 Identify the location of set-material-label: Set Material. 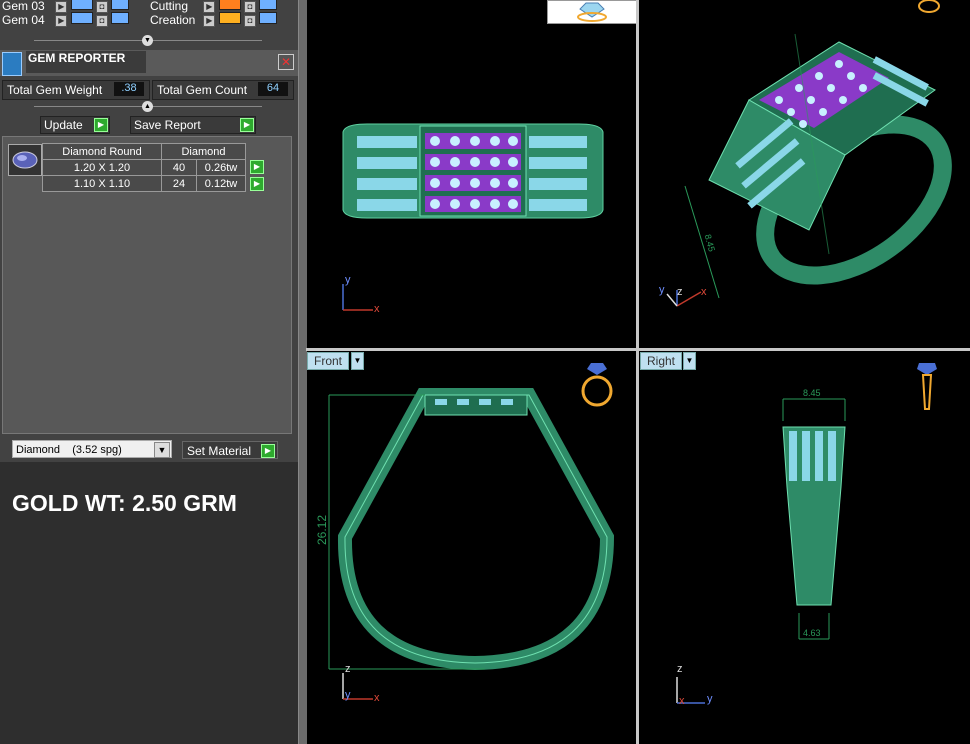
(219, 451).